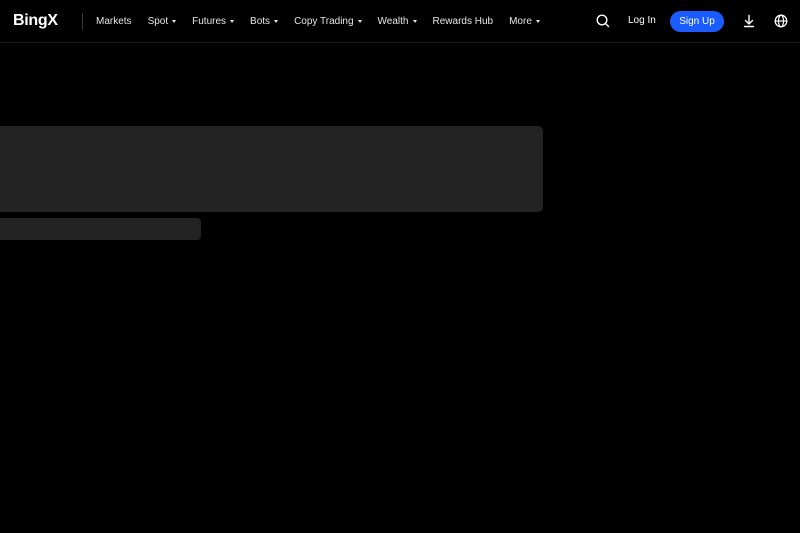  I want to click on nav-futures: Futures, so click(213, 21).